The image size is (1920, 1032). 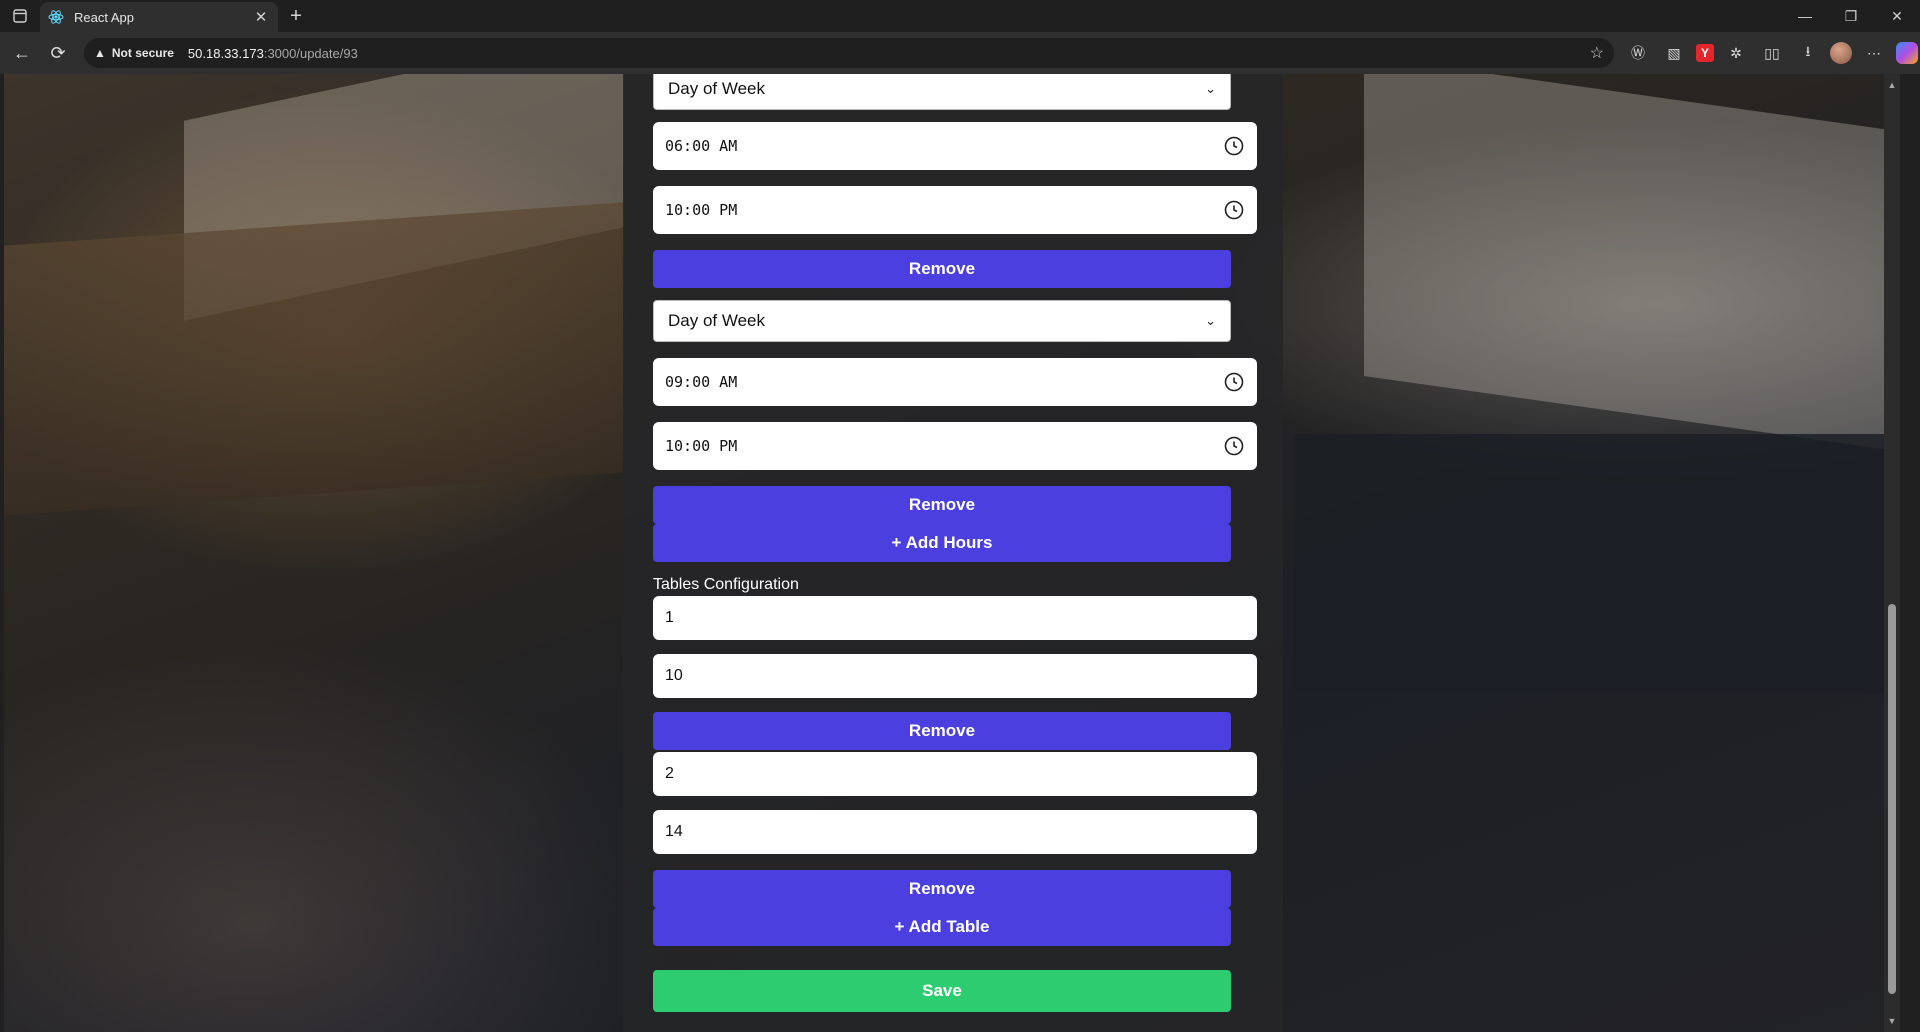 What do you see at coordinates (955, 676) in the screenshot?
I see `table-capacity-input: 10` at bounding box center [955, 676].